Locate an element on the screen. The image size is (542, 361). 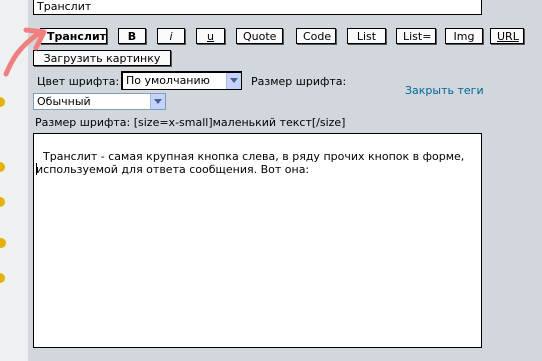
font-size-value: Обычный is located at coordinates (64, 101).